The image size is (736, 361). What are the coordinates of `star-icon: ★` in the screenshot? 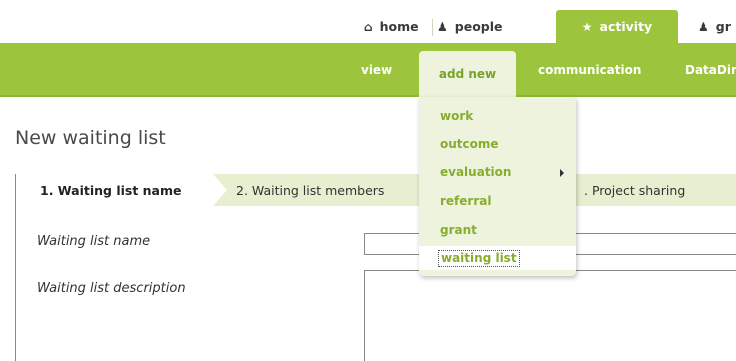 It's located at (587, 26).